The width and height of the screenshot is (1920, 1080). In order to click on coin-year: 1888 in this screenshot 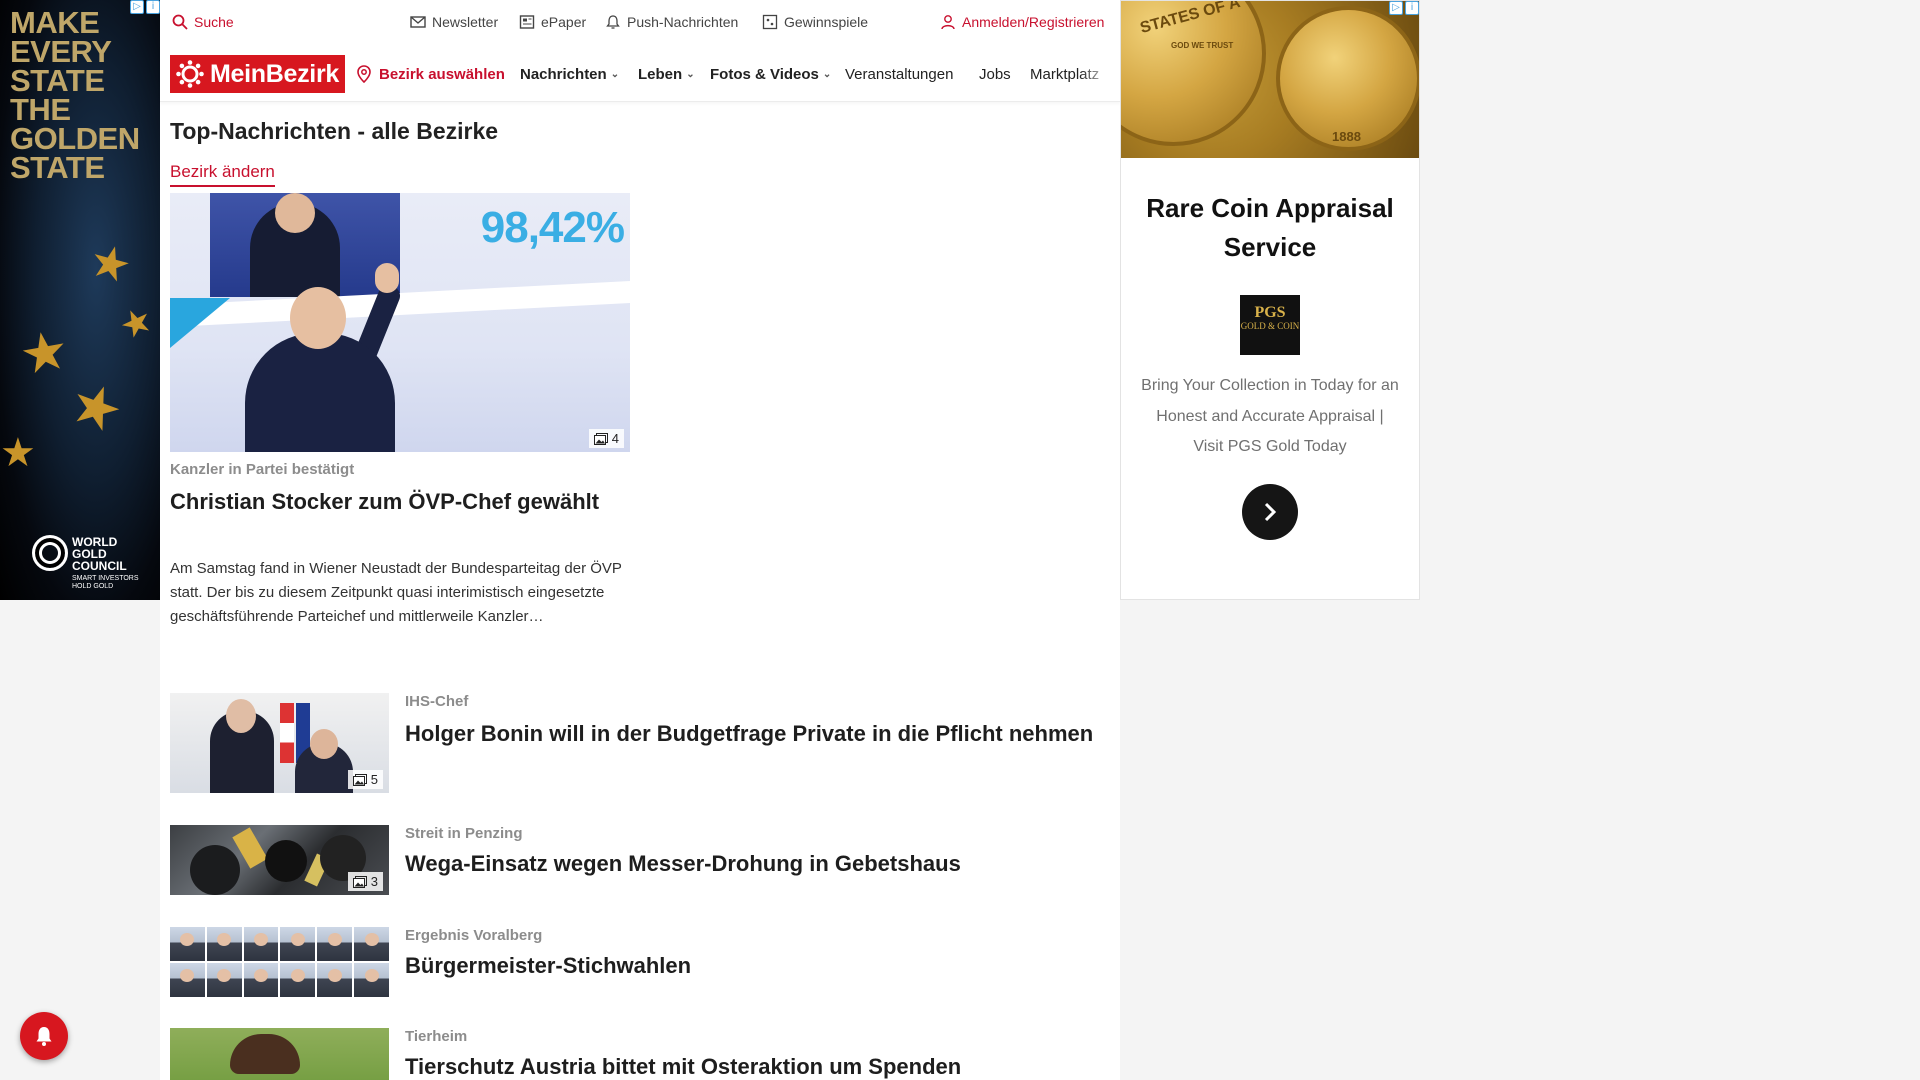, I will do `click(1346, 136)`.